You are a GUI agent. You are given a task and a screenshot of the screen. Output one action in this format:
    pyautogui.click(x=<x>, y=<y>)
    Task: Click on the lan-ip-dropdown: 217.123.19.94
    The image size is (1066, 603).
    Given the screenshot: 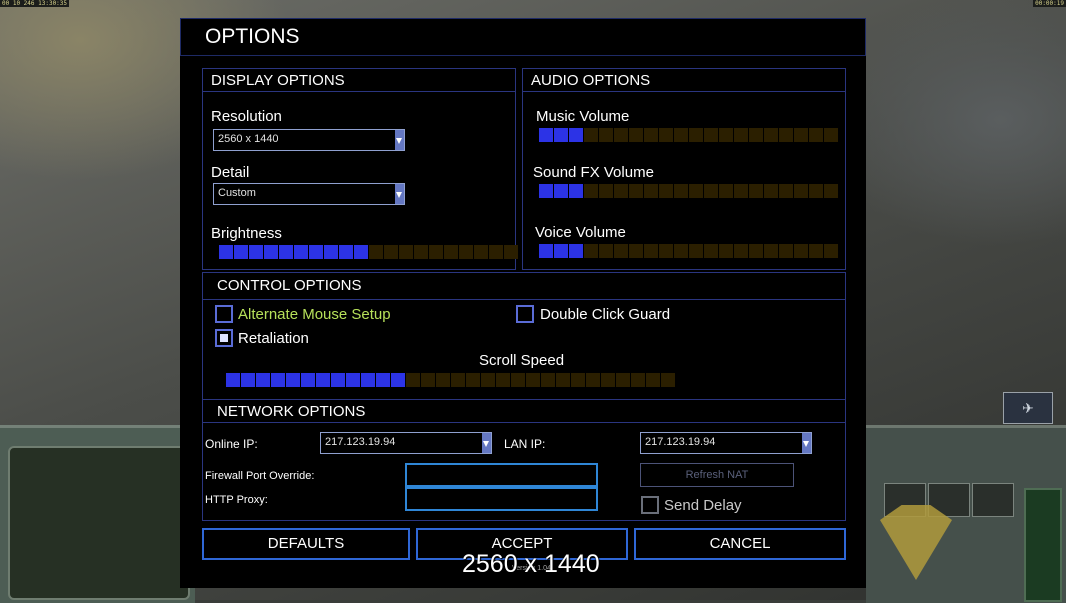 What is the action you would take?
    pyautogui.click(x=726, y=443)
    